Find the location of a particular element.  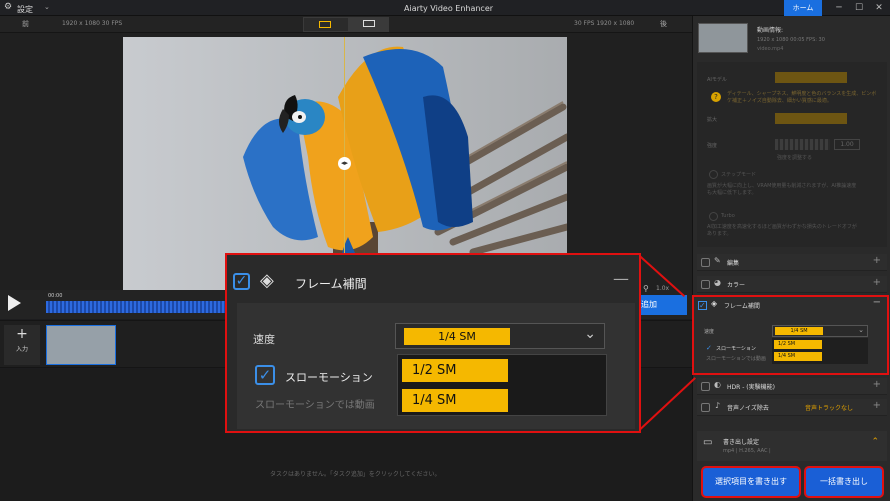

video-info-heading: 動画情報: is located at coordinates (770, 30).